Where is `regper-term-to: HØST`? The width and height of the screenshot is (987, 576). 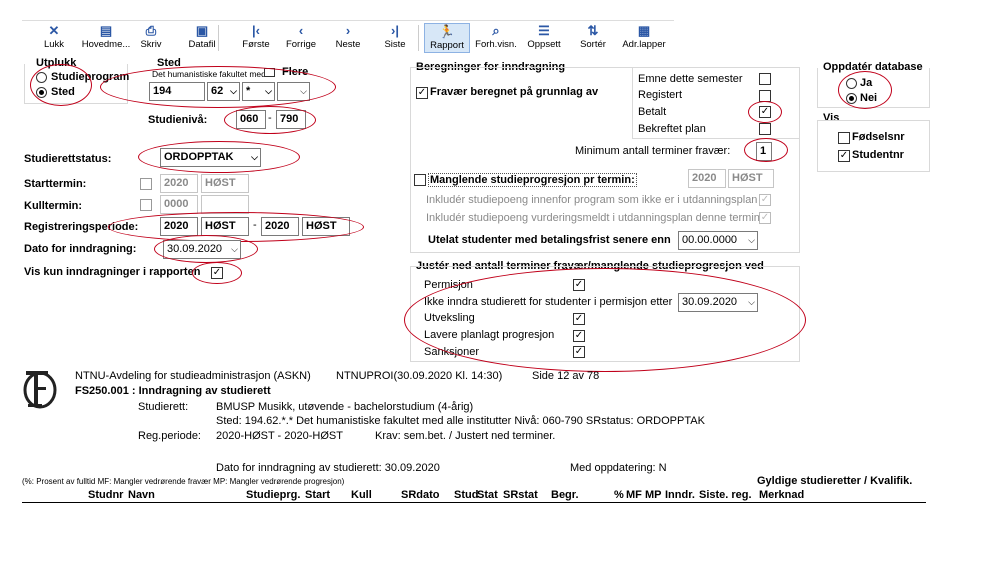
regper-term-to: HØST is located at coordinates (326, 226).